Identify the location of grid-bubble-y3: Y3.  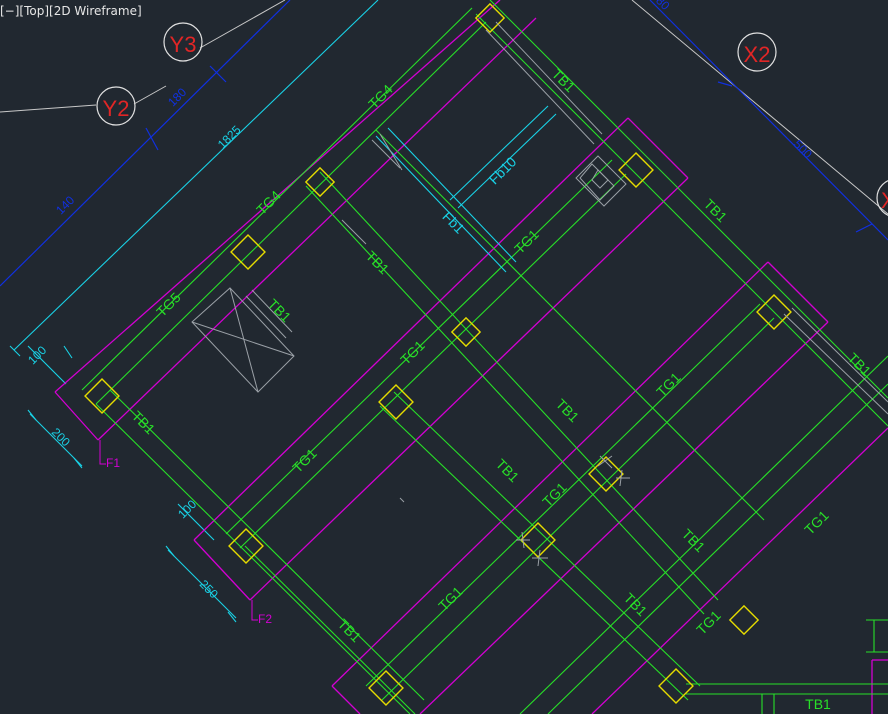
(183, 42).